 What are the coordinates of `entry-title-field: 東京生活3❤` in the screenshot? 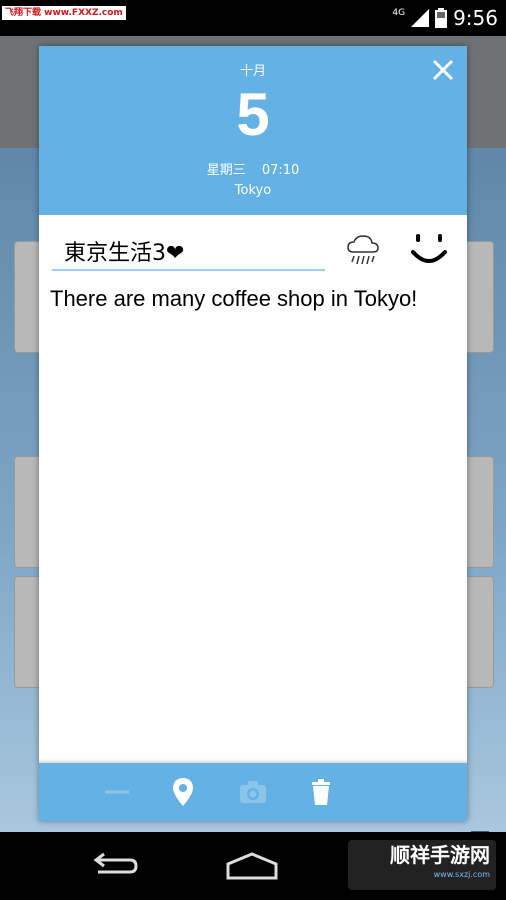 It's located at (188, 251).